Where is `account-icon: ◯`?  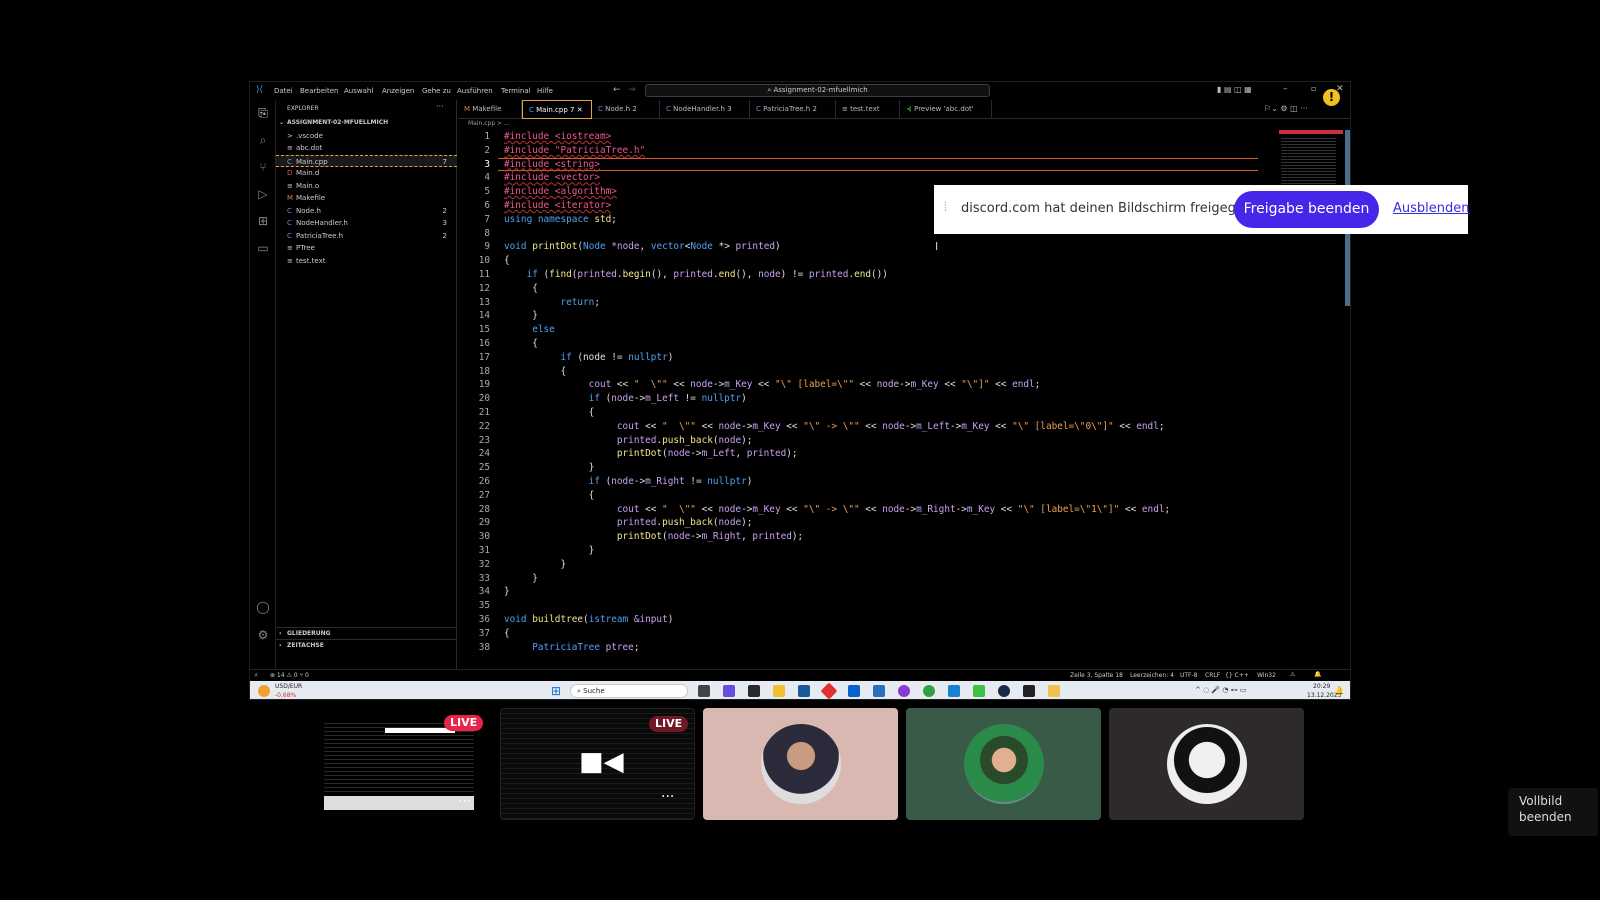
account-icon: ◯ is located at coordinates (263, 607).